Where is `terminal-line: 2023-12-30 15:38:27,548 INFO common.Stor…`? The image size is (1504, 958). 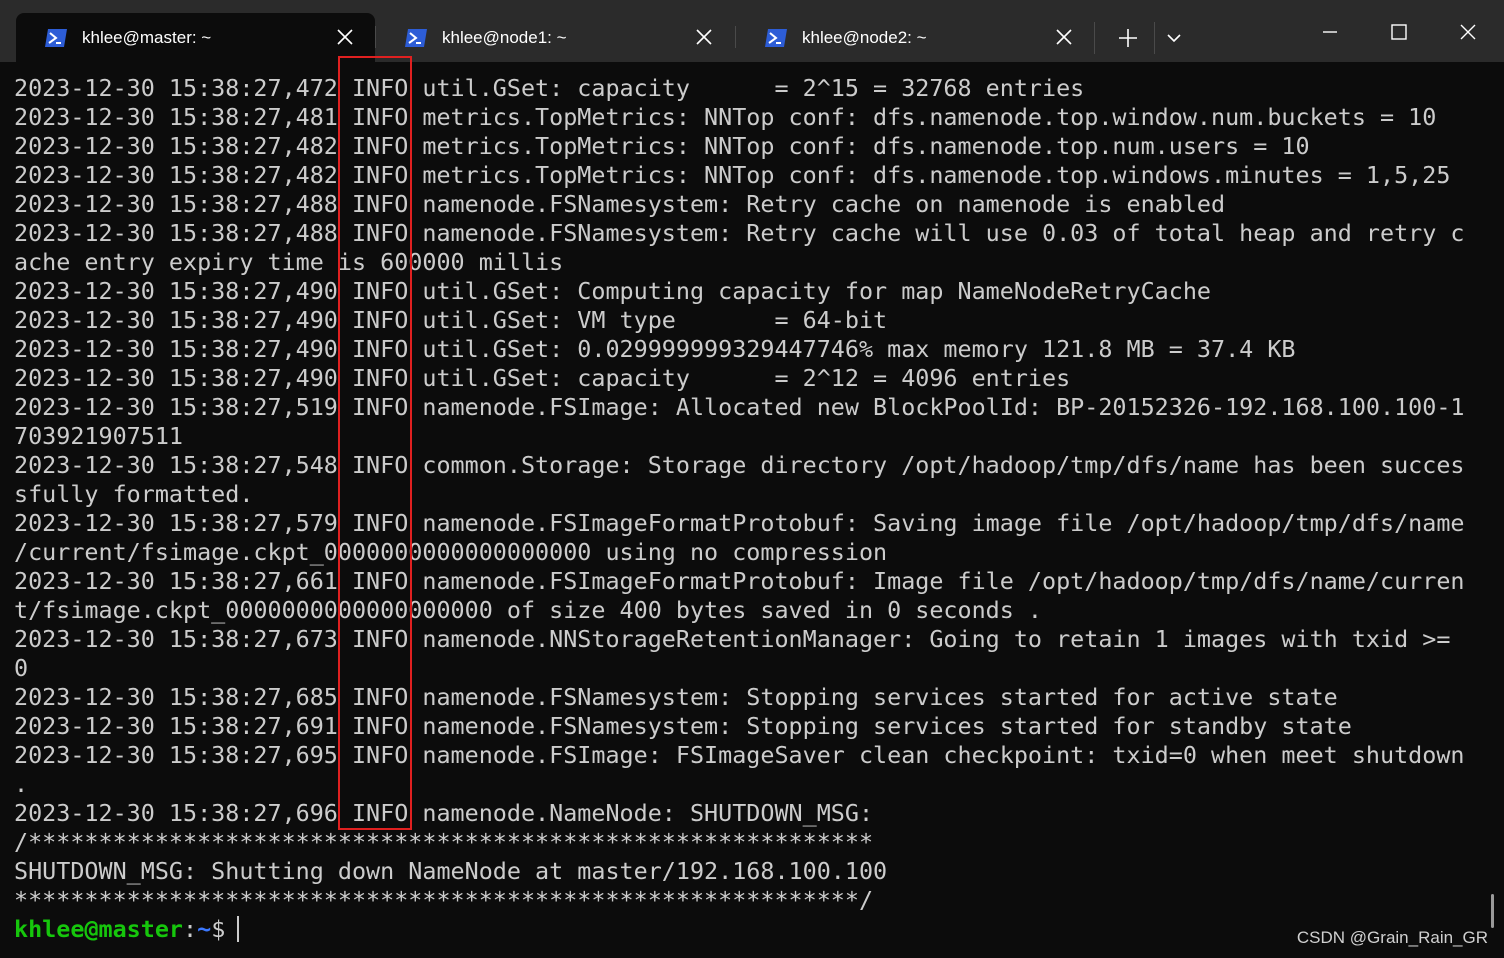
terminal-line: 2023-12-30 15:38:27,548 INFO common.Stor… is located at coordinates (739, 465).